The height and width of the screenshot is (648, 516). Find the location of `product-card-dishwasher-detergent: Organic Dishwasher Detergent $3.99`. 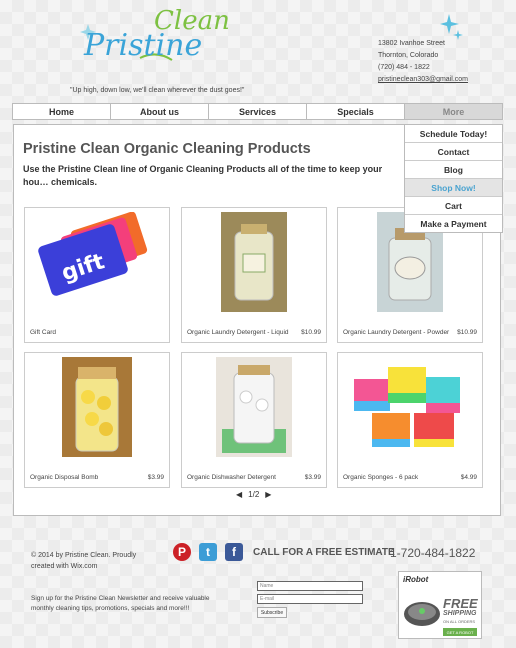

product-card-dishwasher-detergent: Organic Dishwasher Detergent $3.99 is located at coordinates (254, 420).